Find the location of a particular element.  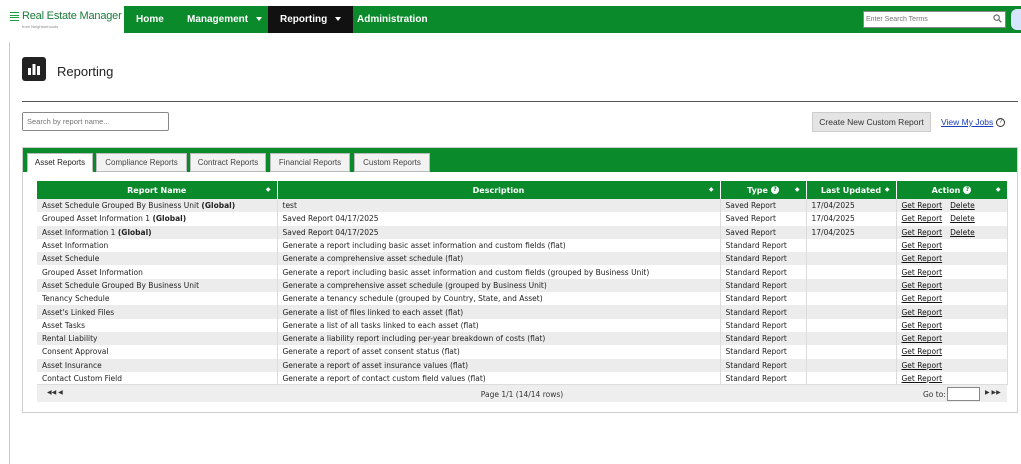

nav-reporting: Reporting is located at coordinates (311, 19).